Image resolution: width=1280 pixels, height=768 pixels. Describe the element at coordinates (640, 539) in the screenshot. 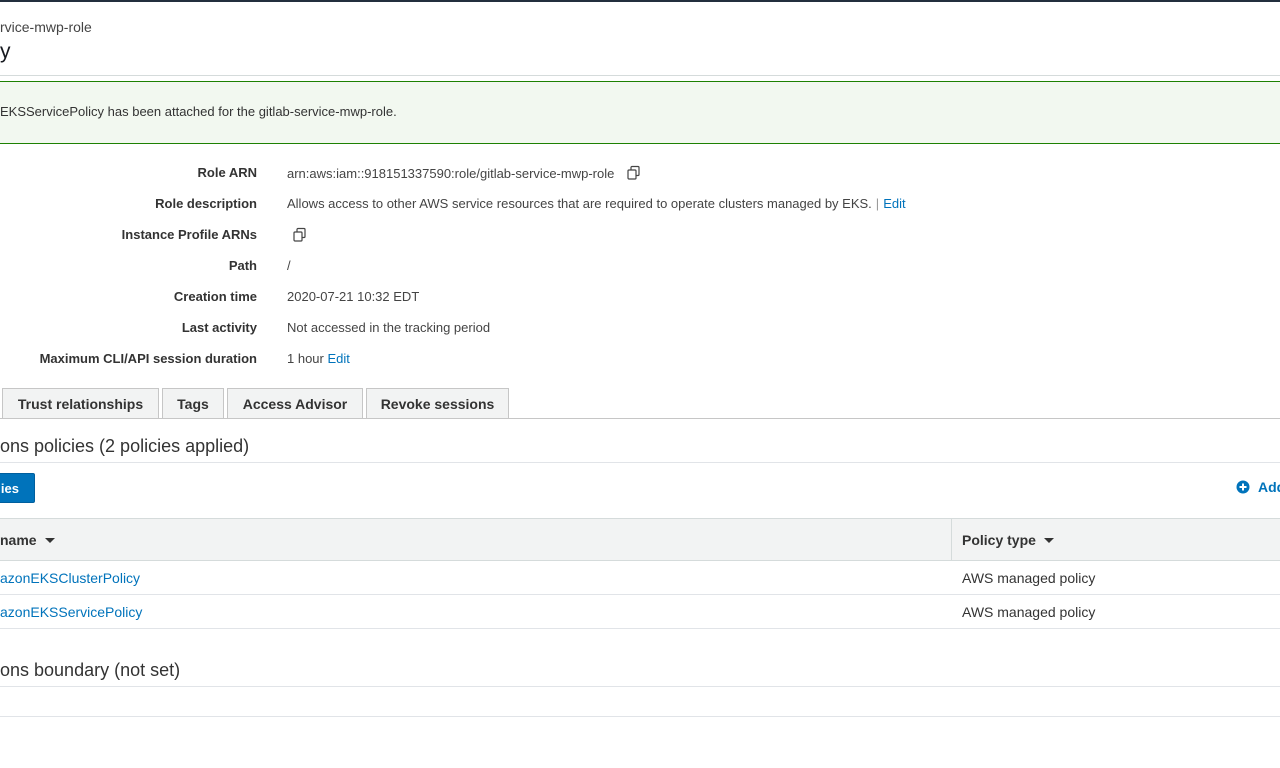

I see `policies-table-header: name Policy type` at that location.